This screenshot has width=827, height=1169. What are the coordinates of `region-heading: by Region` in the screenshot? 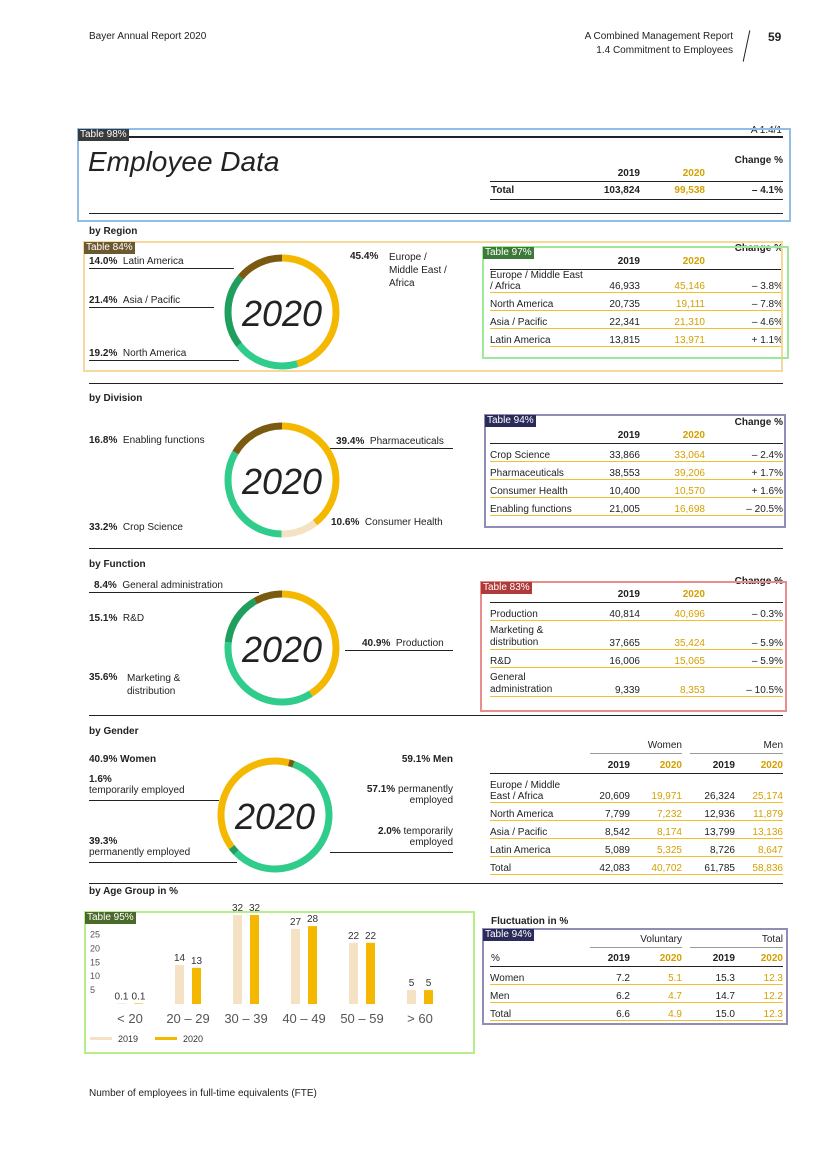 It's located at (113, 231).